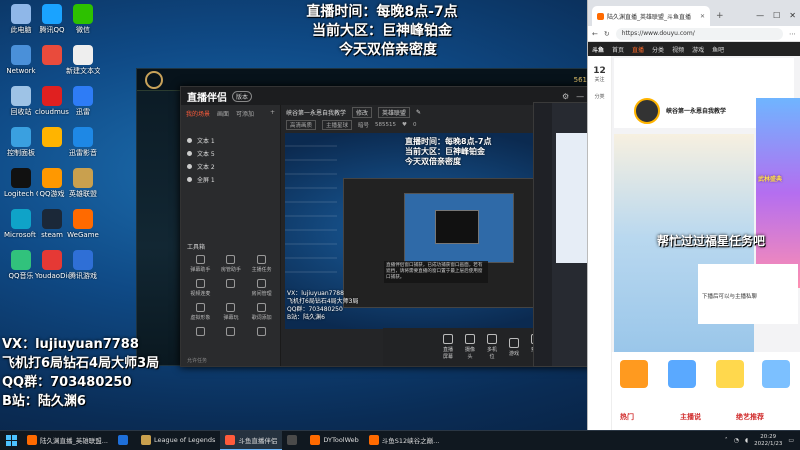 The image size is (800, 450). What do you see at coordinates (83, 101) in the screenshot?
I see `desktop-icon: 迅雷` at bounding box center [83, 101].